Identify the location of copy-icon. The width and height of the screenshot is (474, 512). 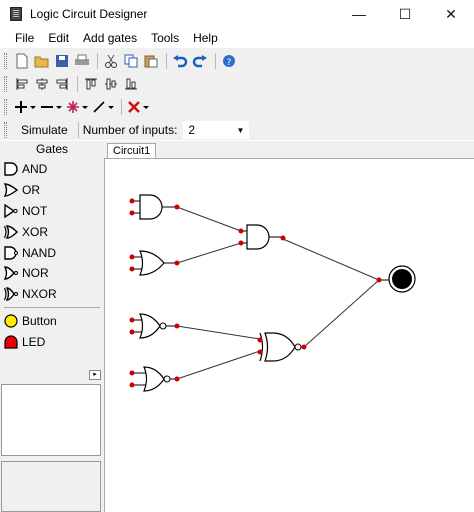
(131, 61).